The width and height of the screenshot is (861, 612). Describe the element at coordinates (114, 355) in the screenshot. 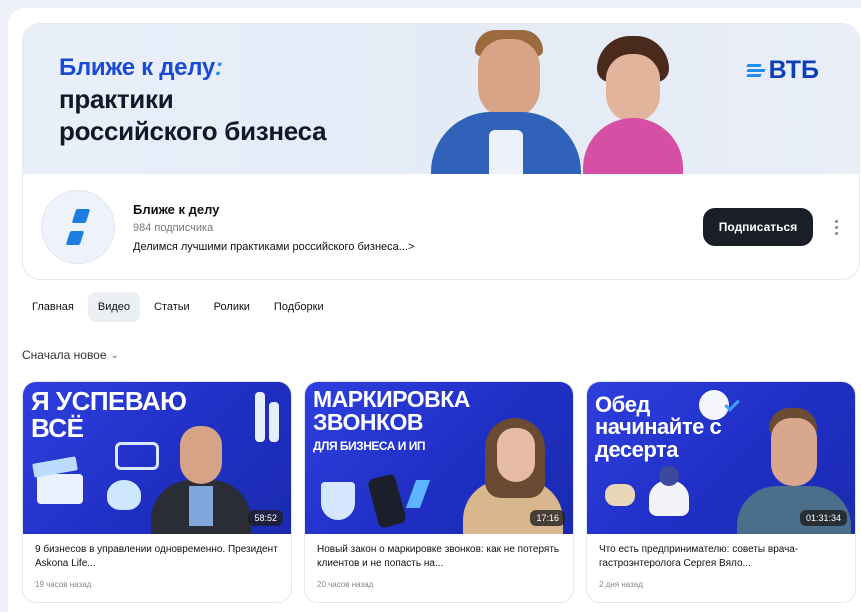

I see `chevron-down-icon: ⌄` at that location.